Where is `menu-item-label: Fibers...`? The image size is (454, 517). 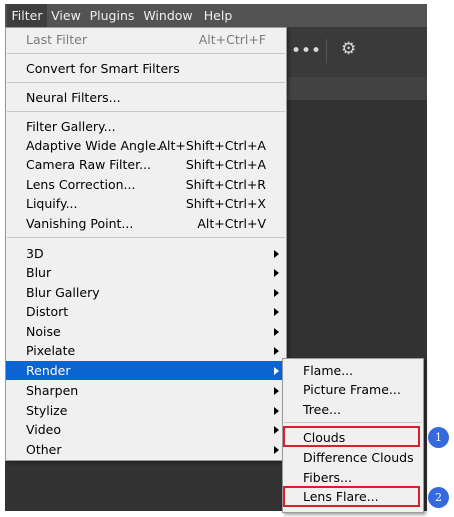 menu-item-label: Fibers... is located at coordinates (327, 477).